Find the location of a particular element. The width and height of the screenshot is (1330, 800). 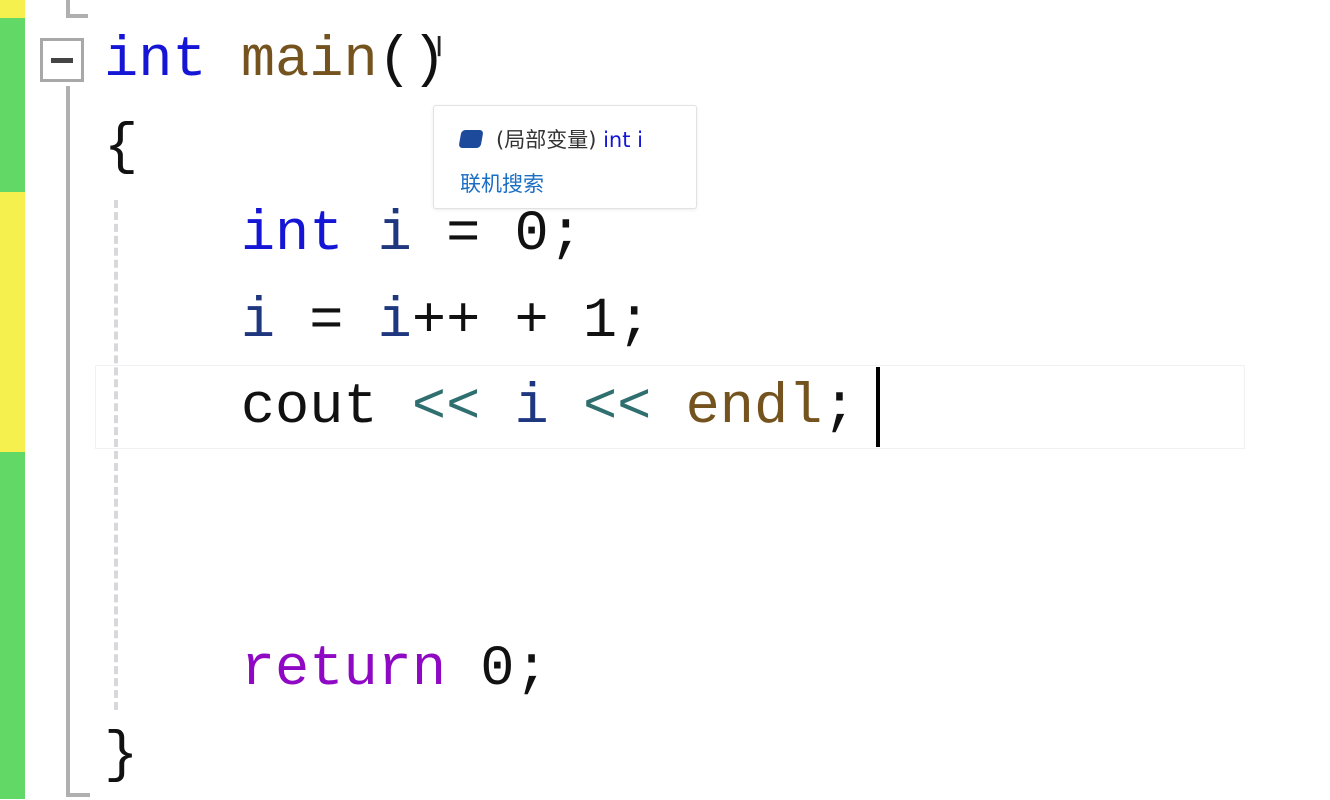

text-caret is located at coordinates (878, 407).